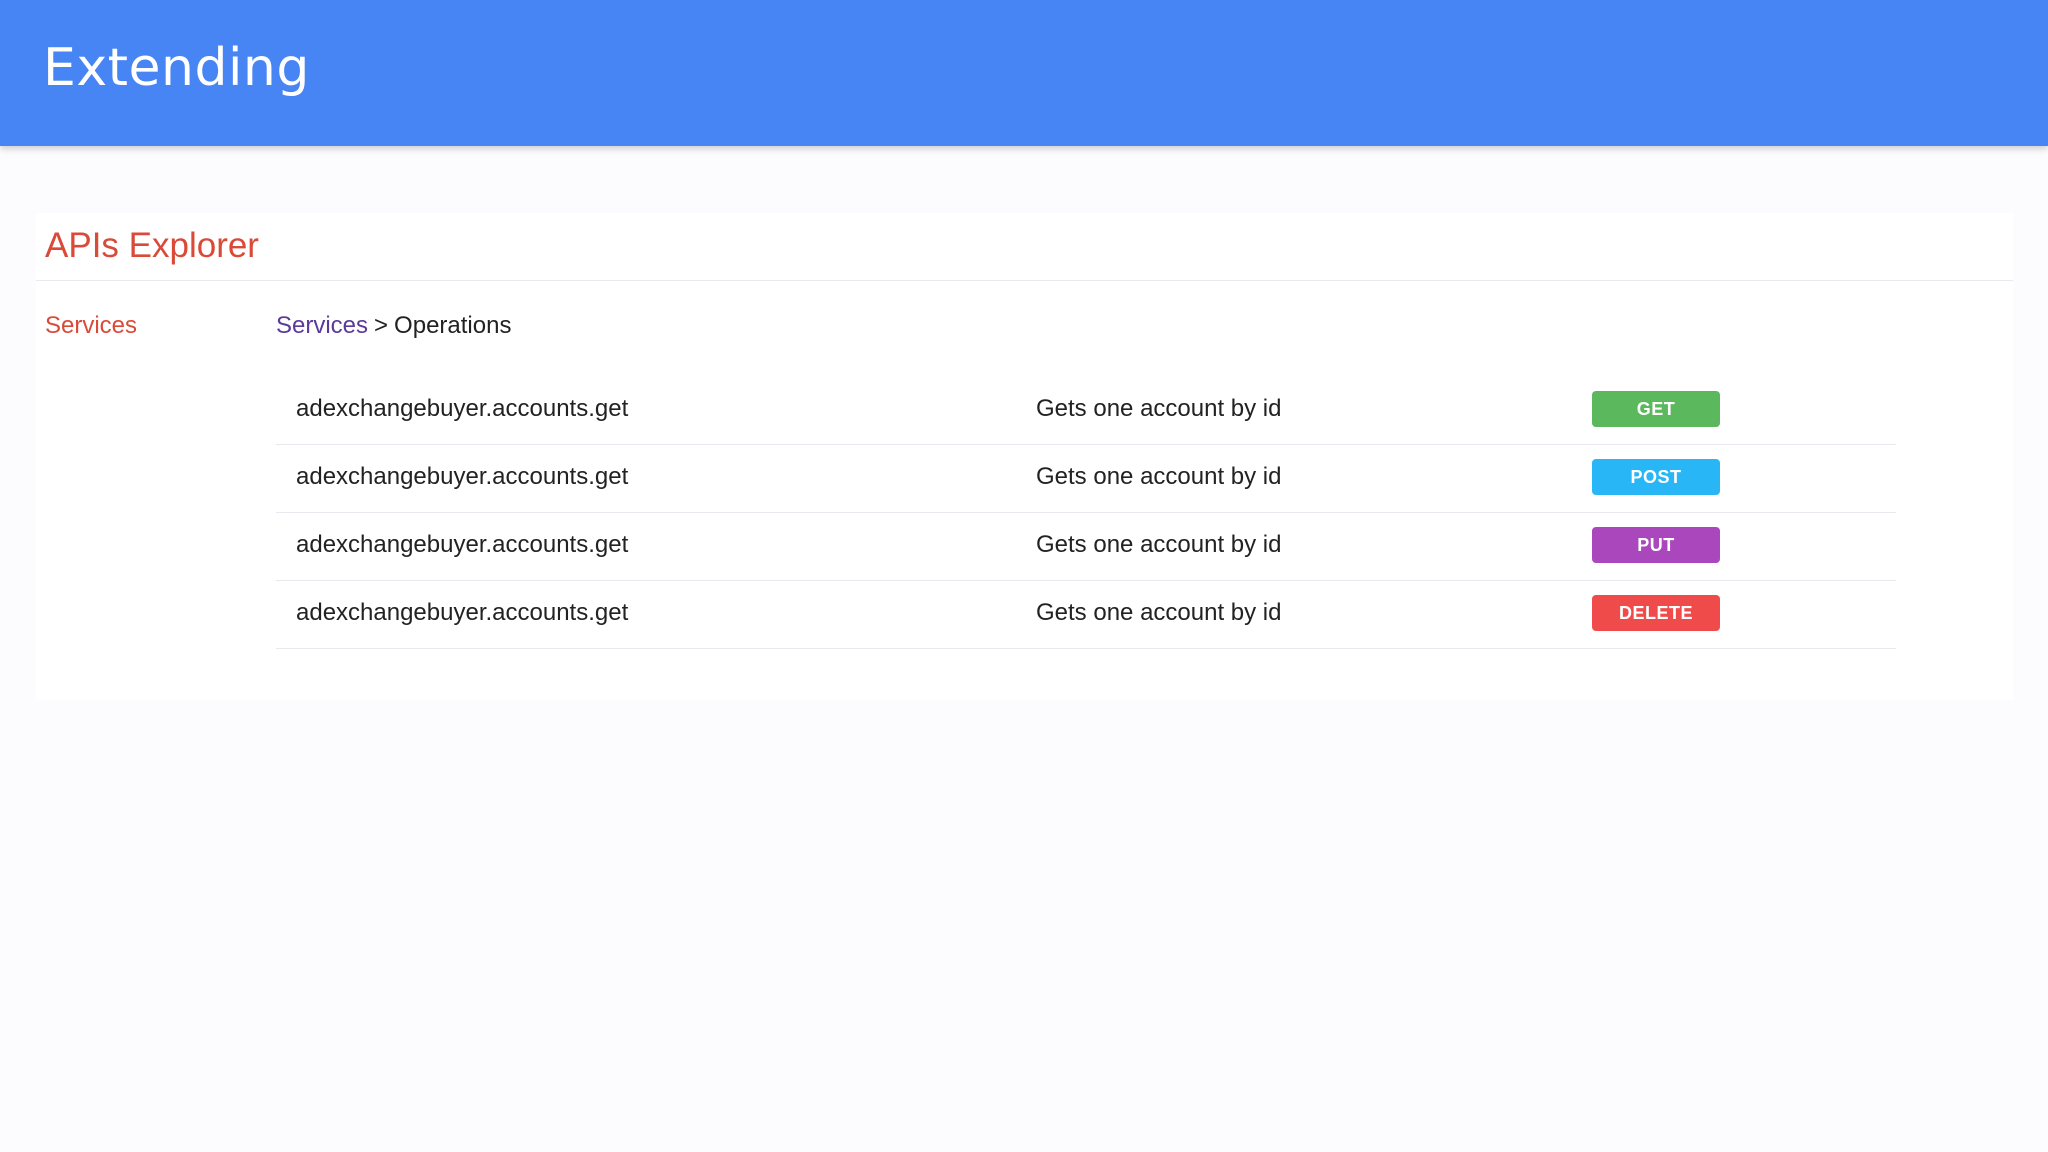 The width and height of the screenshot is (2048, 1152). Describe the element at coordinates (453, 325) in the screenshot. I see `breadcrumb-current: Operations` at that location.